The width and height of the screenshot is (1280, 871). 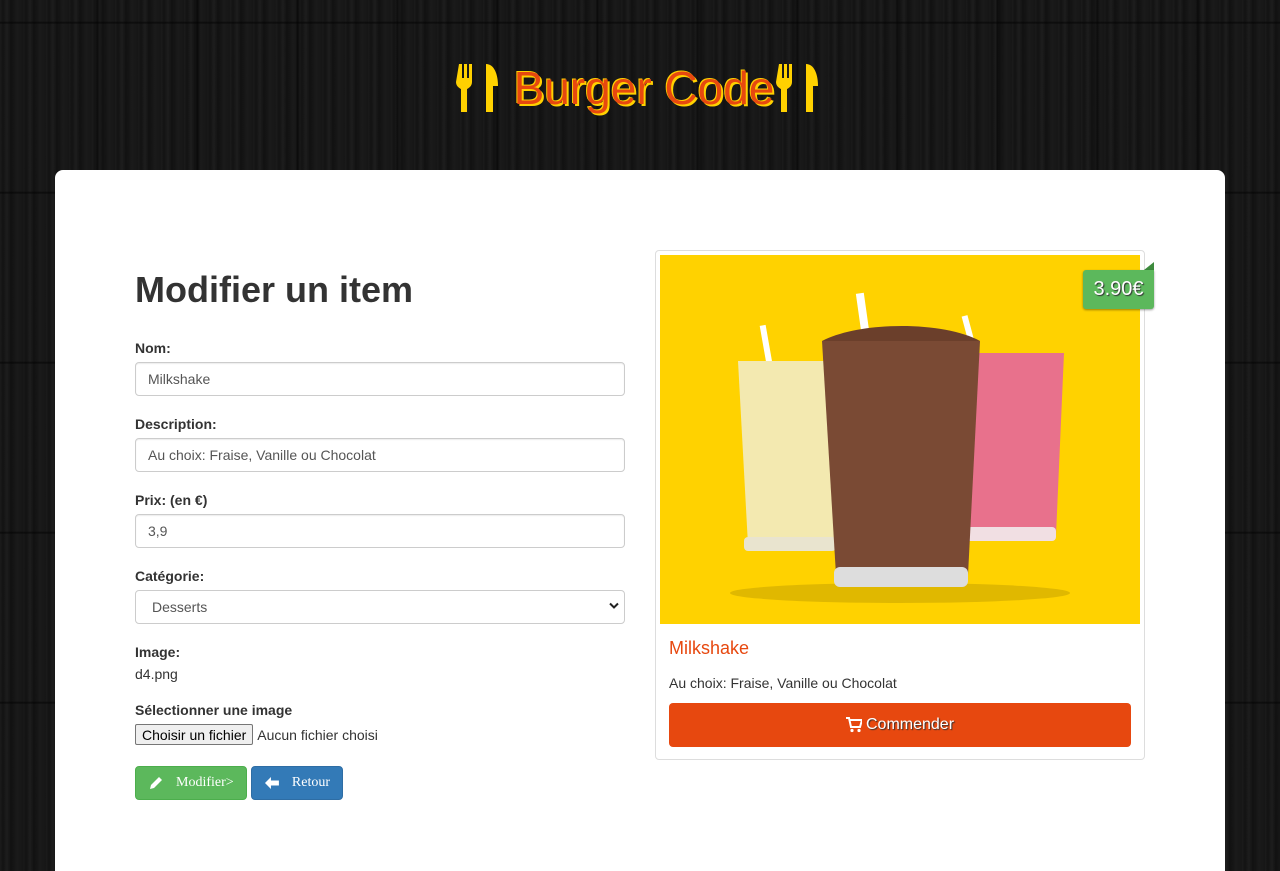 I want to click on file-select-label: Sélectionner une image, so click(x=214, y=710).